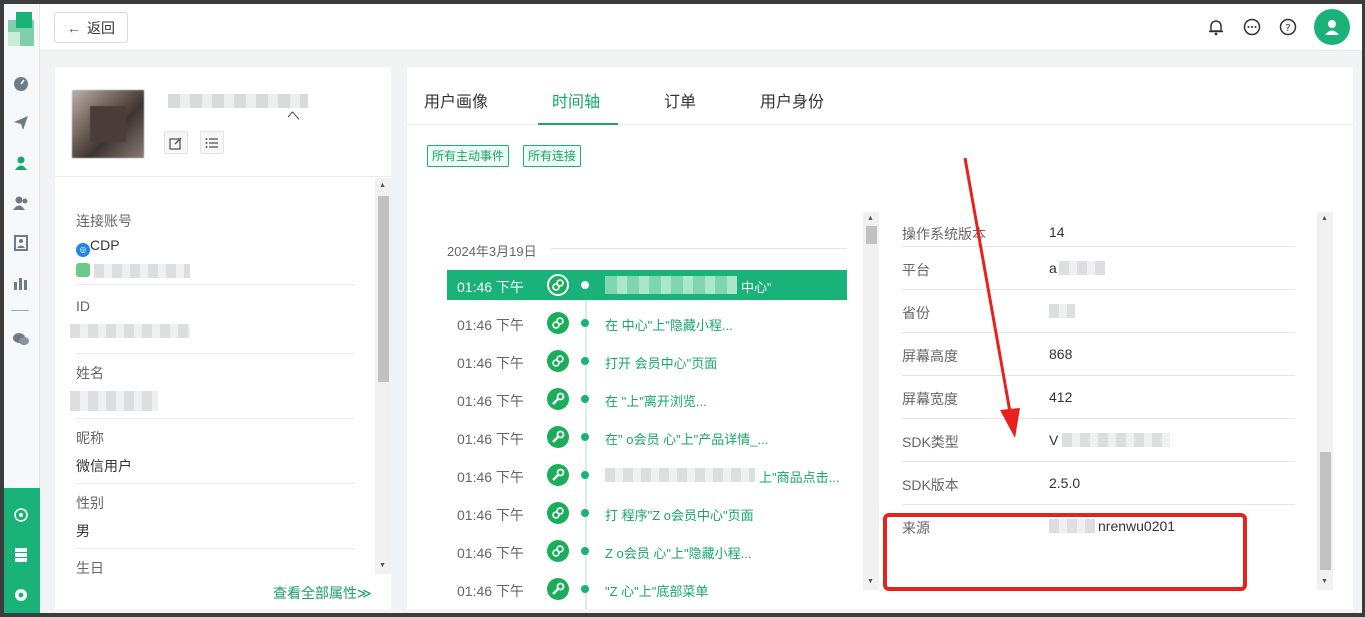  Describe the element at coordinates (104, 466) in the screenshot. I see `attribute-value: 微信用户` at that location.